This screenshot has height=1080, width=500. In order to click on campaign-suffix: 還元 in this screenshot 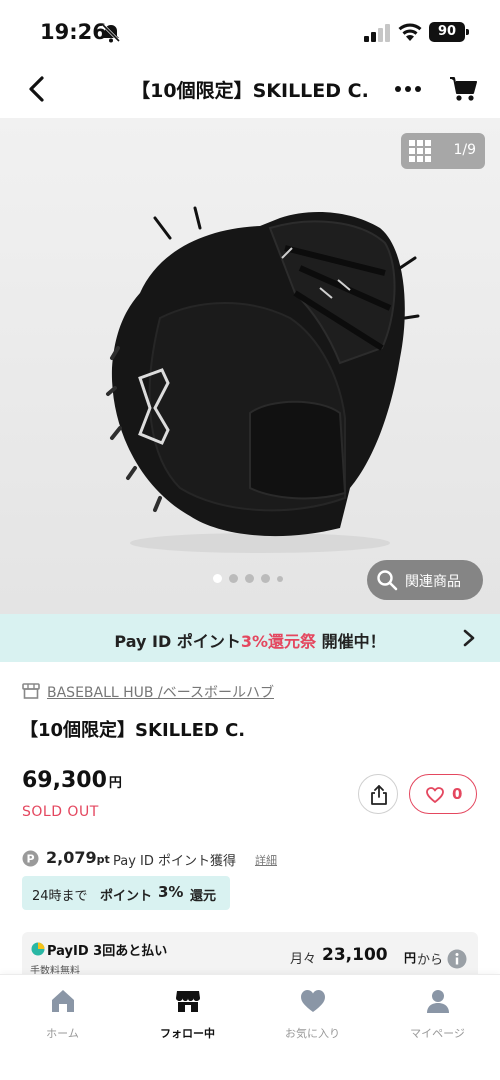, I will do `click(203, 896)`.